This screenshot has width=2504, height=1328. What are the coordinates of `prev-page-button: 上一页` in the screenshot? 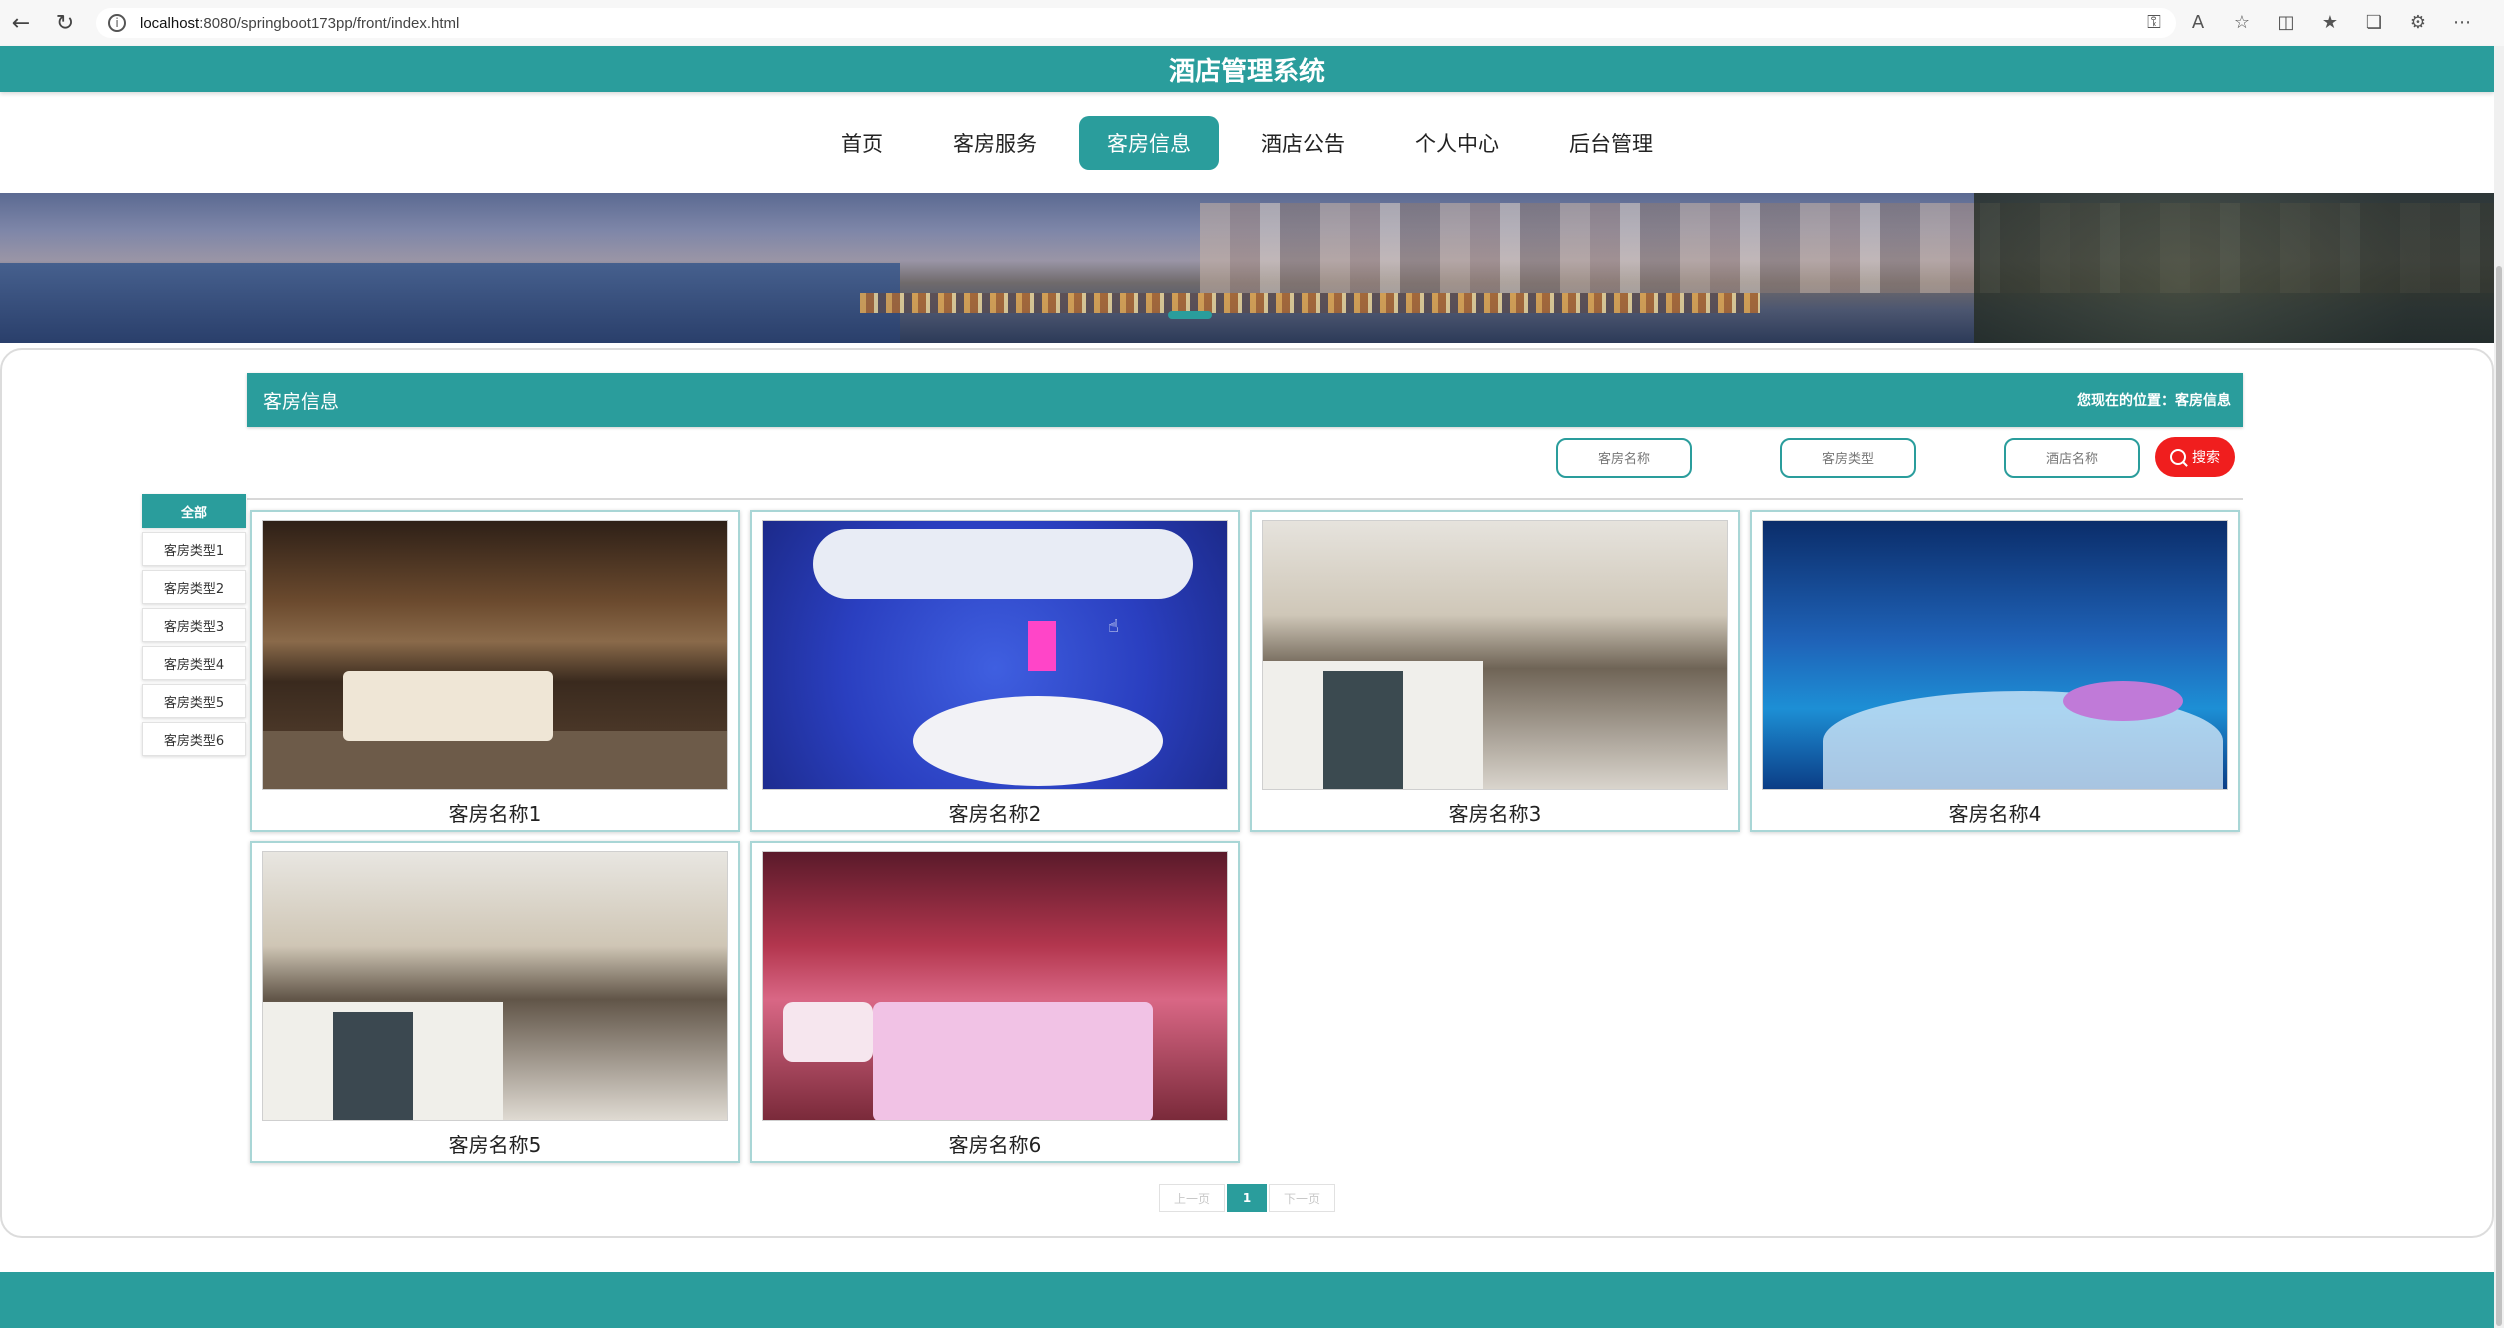 It's located at (1192, 1198).